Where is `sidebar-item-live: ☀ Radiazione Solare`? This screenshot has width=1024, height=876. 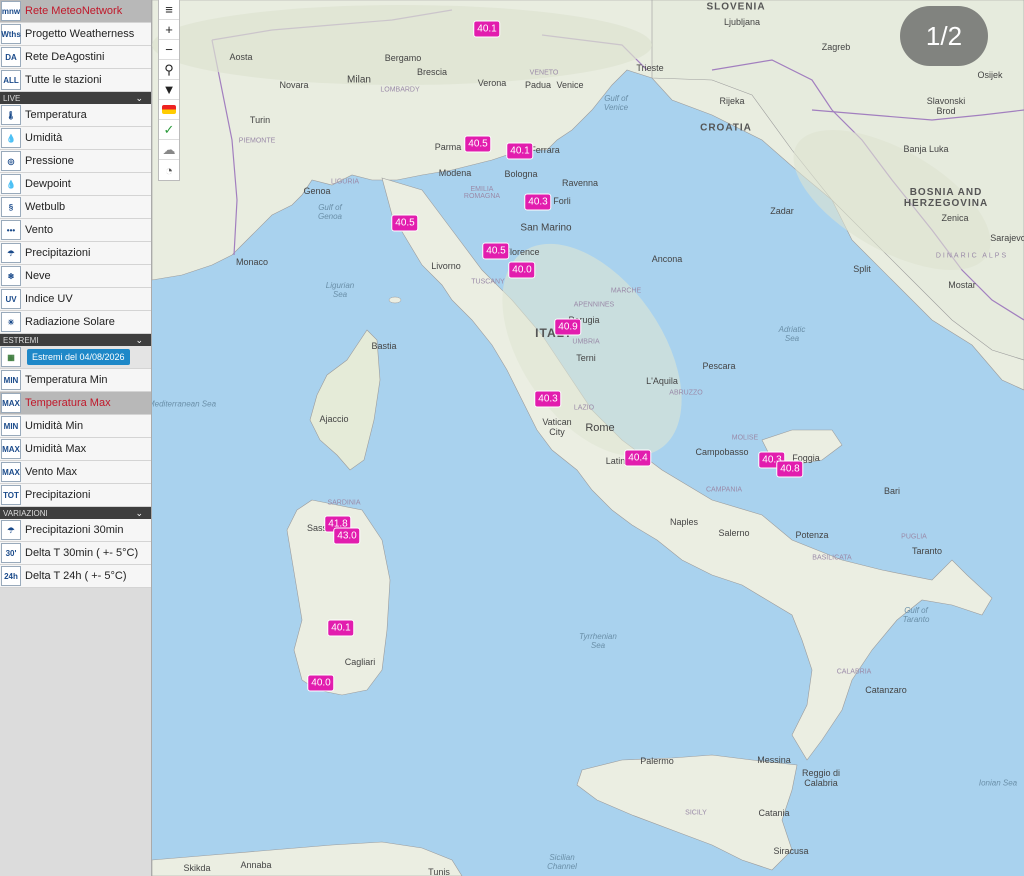 sidebar-item-live: ☀ Radiazione Solare is located at coordinates (75, 322).